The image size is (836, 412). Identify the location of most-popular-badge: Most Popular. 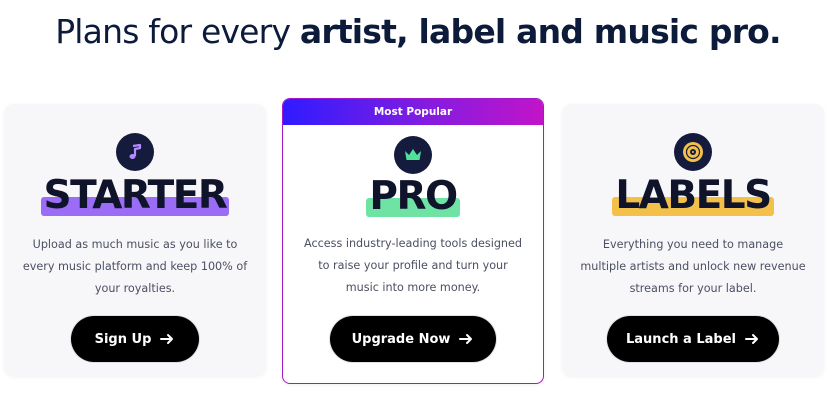
(413, 112).